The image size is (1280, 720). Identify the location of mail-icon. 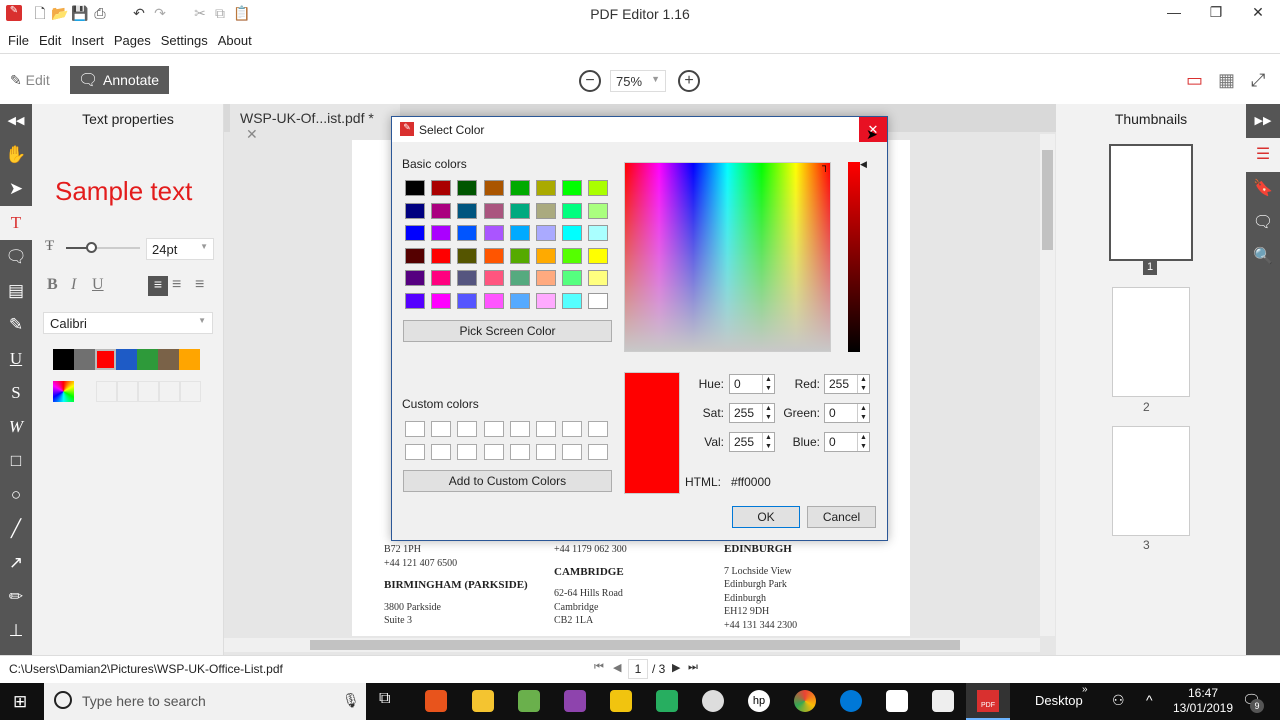
(897, 701).